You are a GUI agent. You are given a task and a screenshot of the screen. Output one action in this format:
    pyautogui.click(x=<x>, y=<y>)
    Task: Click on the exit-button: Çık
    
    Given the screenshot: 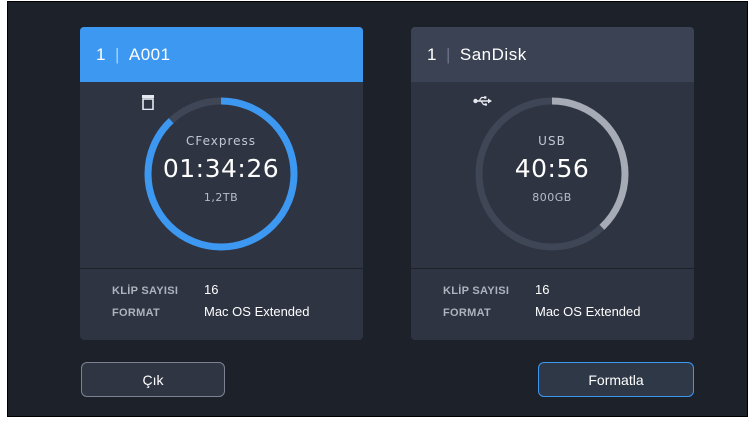 What is the action you would take?
    pyautogui.click(x=153, y=379)
    